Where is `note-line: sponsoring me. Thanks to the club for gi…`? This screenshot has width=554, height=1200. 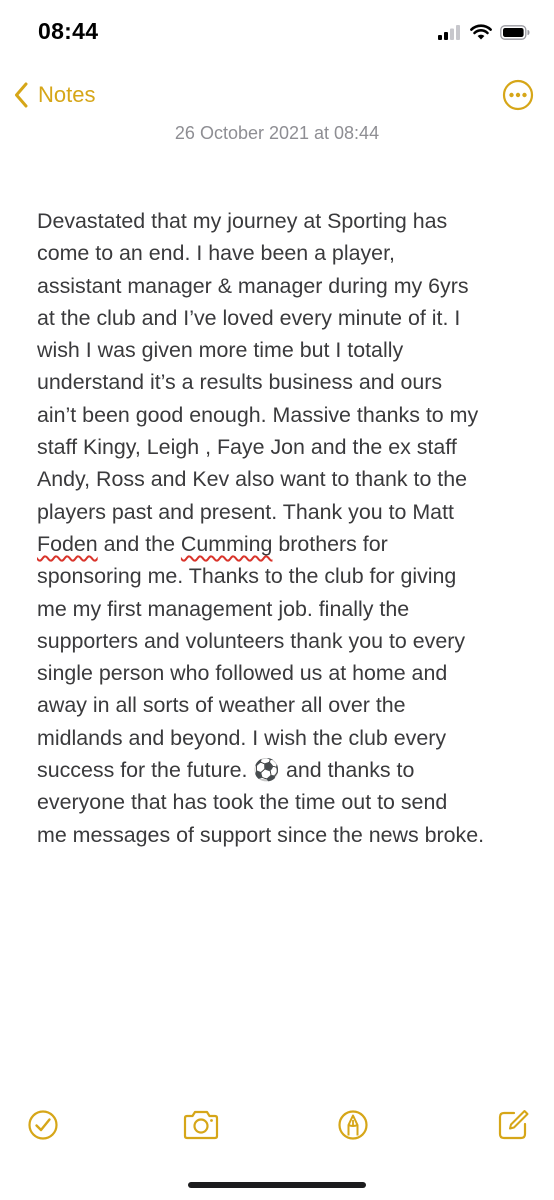 note-line: sponsoring me. Thanks to the club for gi… is located at coordinates (247, 576).